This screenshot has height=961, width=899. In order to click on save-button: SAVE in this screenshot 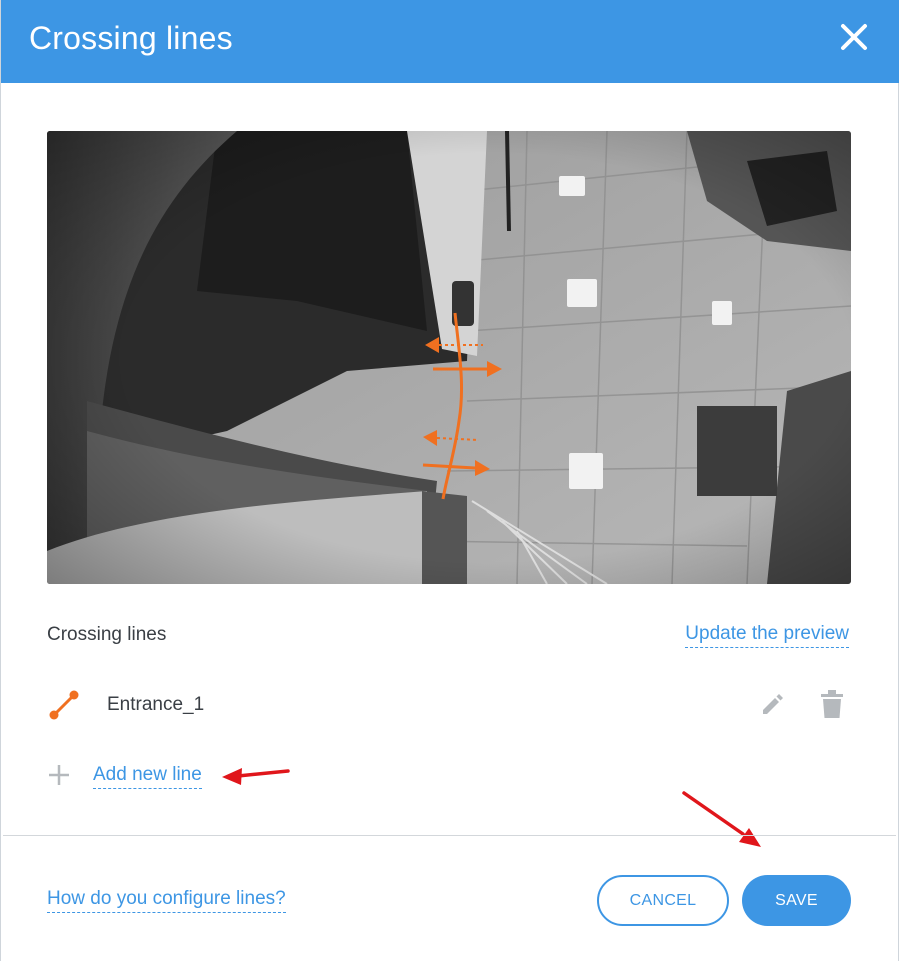, I will do `click(796, 900)`.